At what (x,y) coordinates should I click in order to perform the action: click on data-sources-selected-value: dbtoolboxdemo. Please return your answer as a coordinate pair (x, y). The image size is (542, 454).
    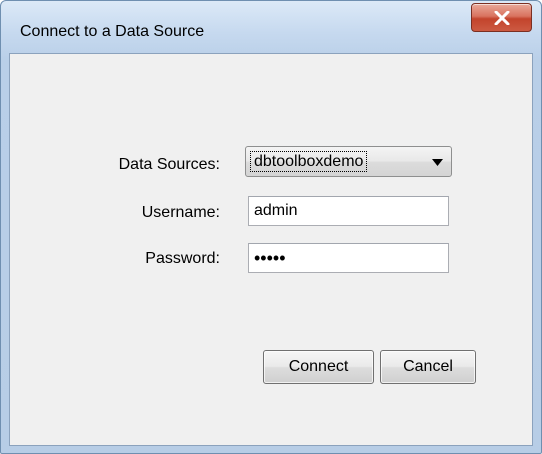
    Looking at the image, I should click on (309, 161).